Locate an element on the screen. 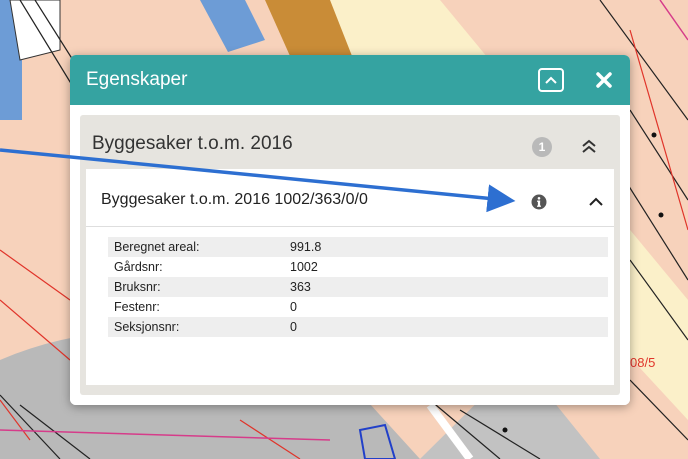  feature-header: Byggesaker t.o.m. 2016 1002/363/0/0 is located at coordinates (350, 198).